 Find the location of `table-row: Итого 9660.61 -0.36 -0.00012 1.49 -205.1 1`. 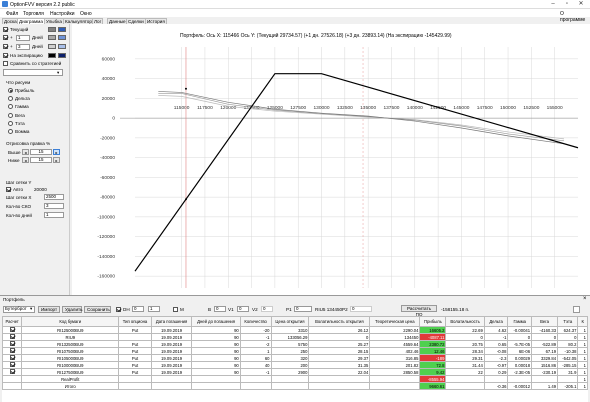

table-row: Итого 9660.61 -0.36 -0.00012 1.49 -205.1 1 is located at coordinates (295, 386).